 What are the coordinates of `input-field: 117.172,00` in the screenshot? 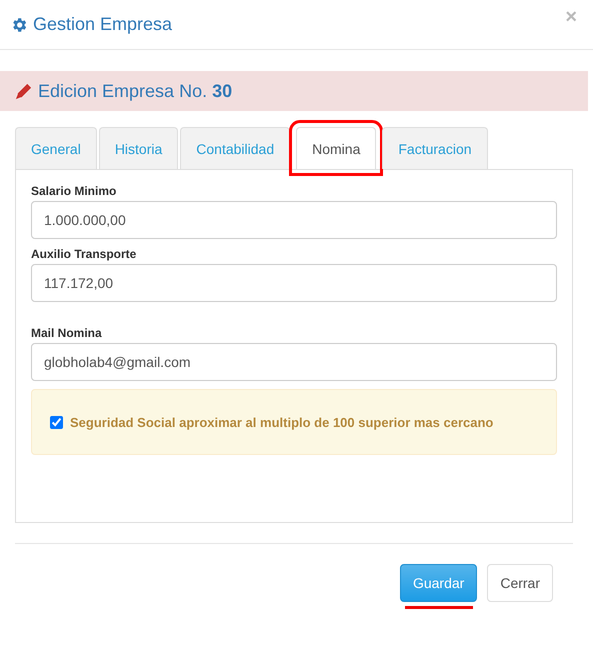 It's located at (294, 283).